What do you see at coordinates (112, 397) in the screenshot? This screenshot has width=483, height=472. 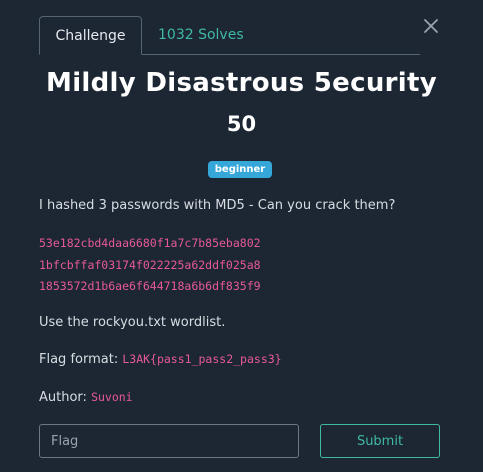 I see `author-name: Suvoni` at bounding box center [112, 397].